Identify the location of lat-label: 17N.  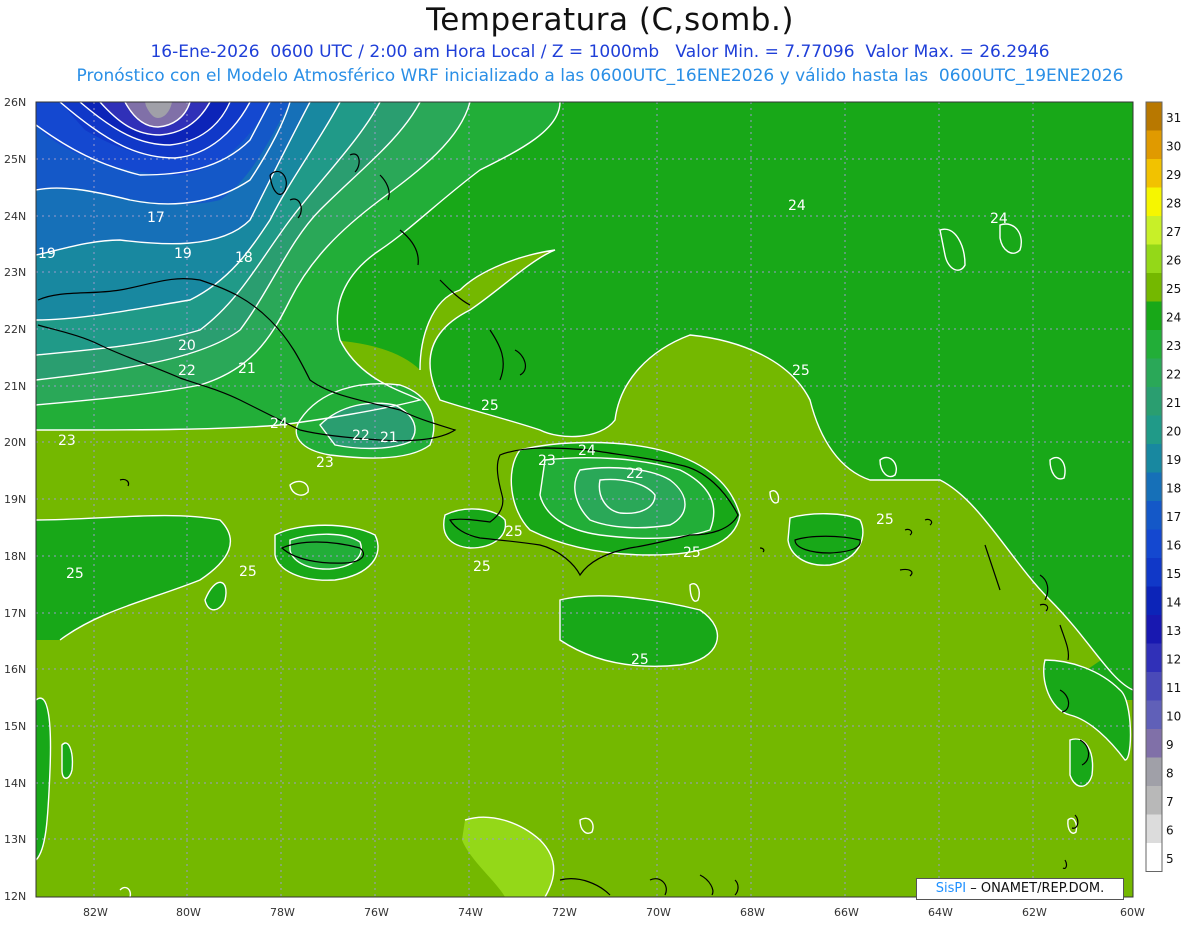
(15, 613).